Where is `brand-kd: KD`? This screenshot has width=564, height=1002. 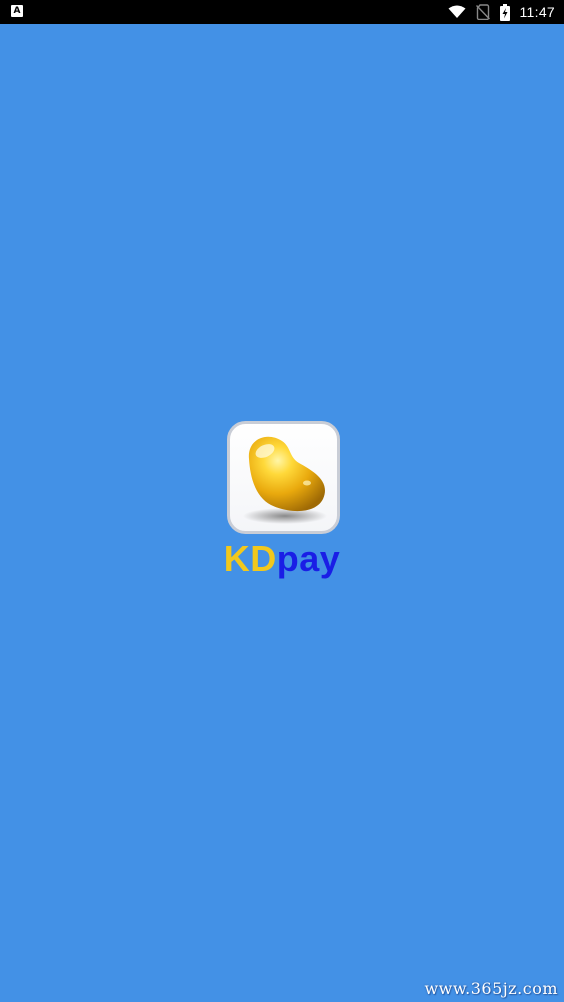 brand-kd: KD is located at coordinates (250, 558).